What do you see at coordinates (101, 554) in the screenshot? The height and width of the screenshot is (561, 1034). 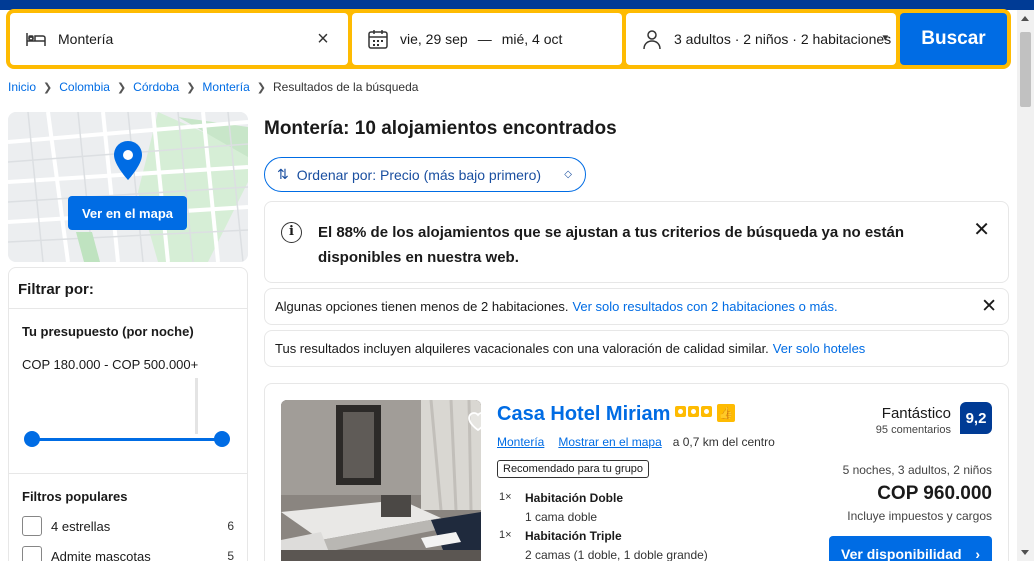 I see `filter-option-label: Admite mascotas` at bounding box center [101, 554].